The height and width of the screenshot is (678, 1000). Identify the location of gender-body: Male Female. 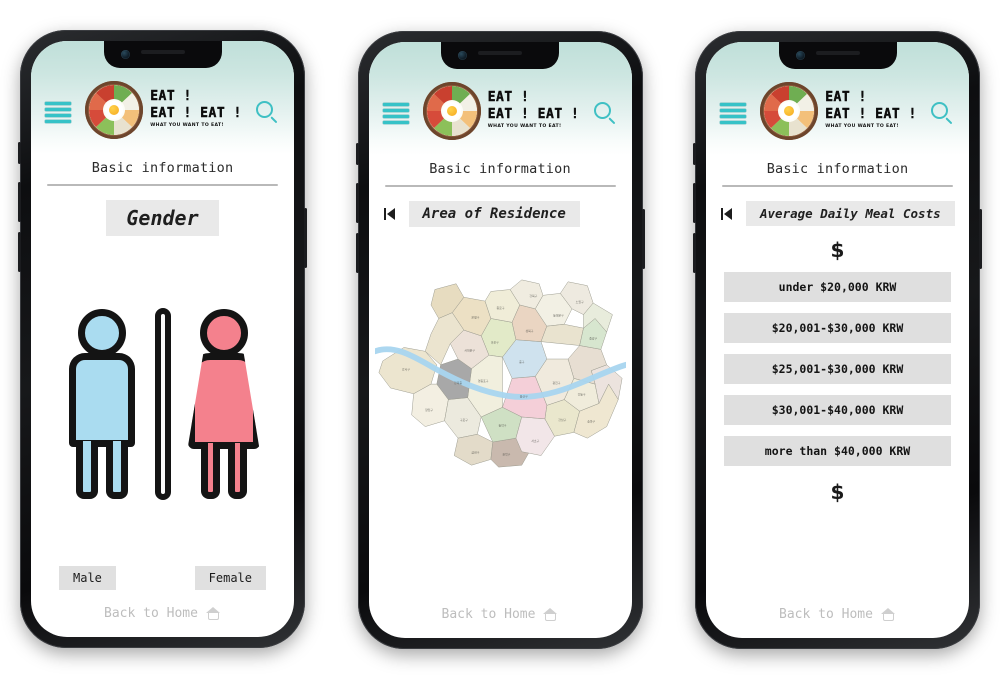
(162, 419).